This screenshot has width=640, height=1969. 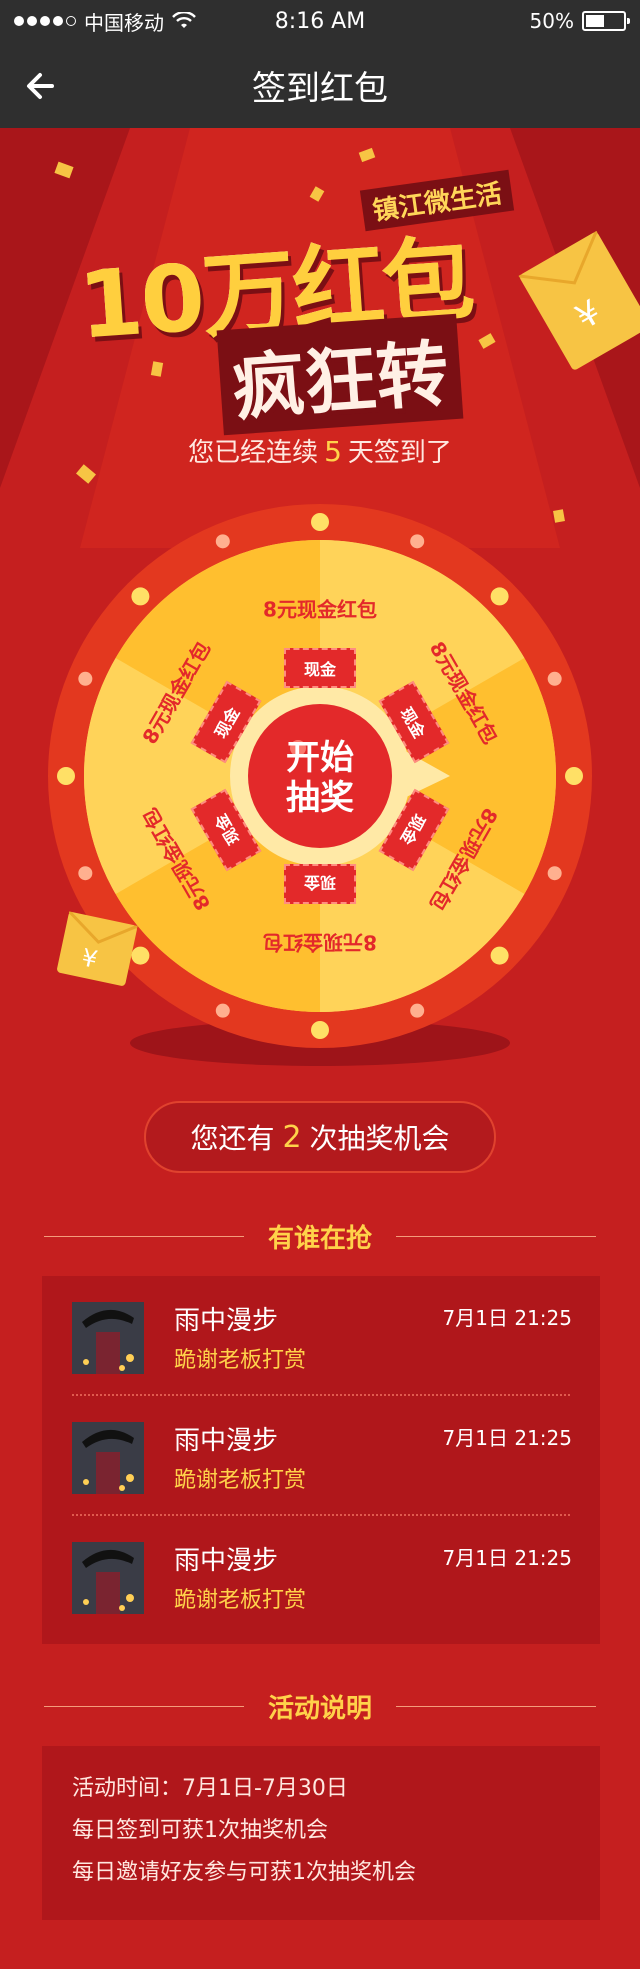 I want to click on spin-button: 开始 抽奖, so click(x=320, y=778).